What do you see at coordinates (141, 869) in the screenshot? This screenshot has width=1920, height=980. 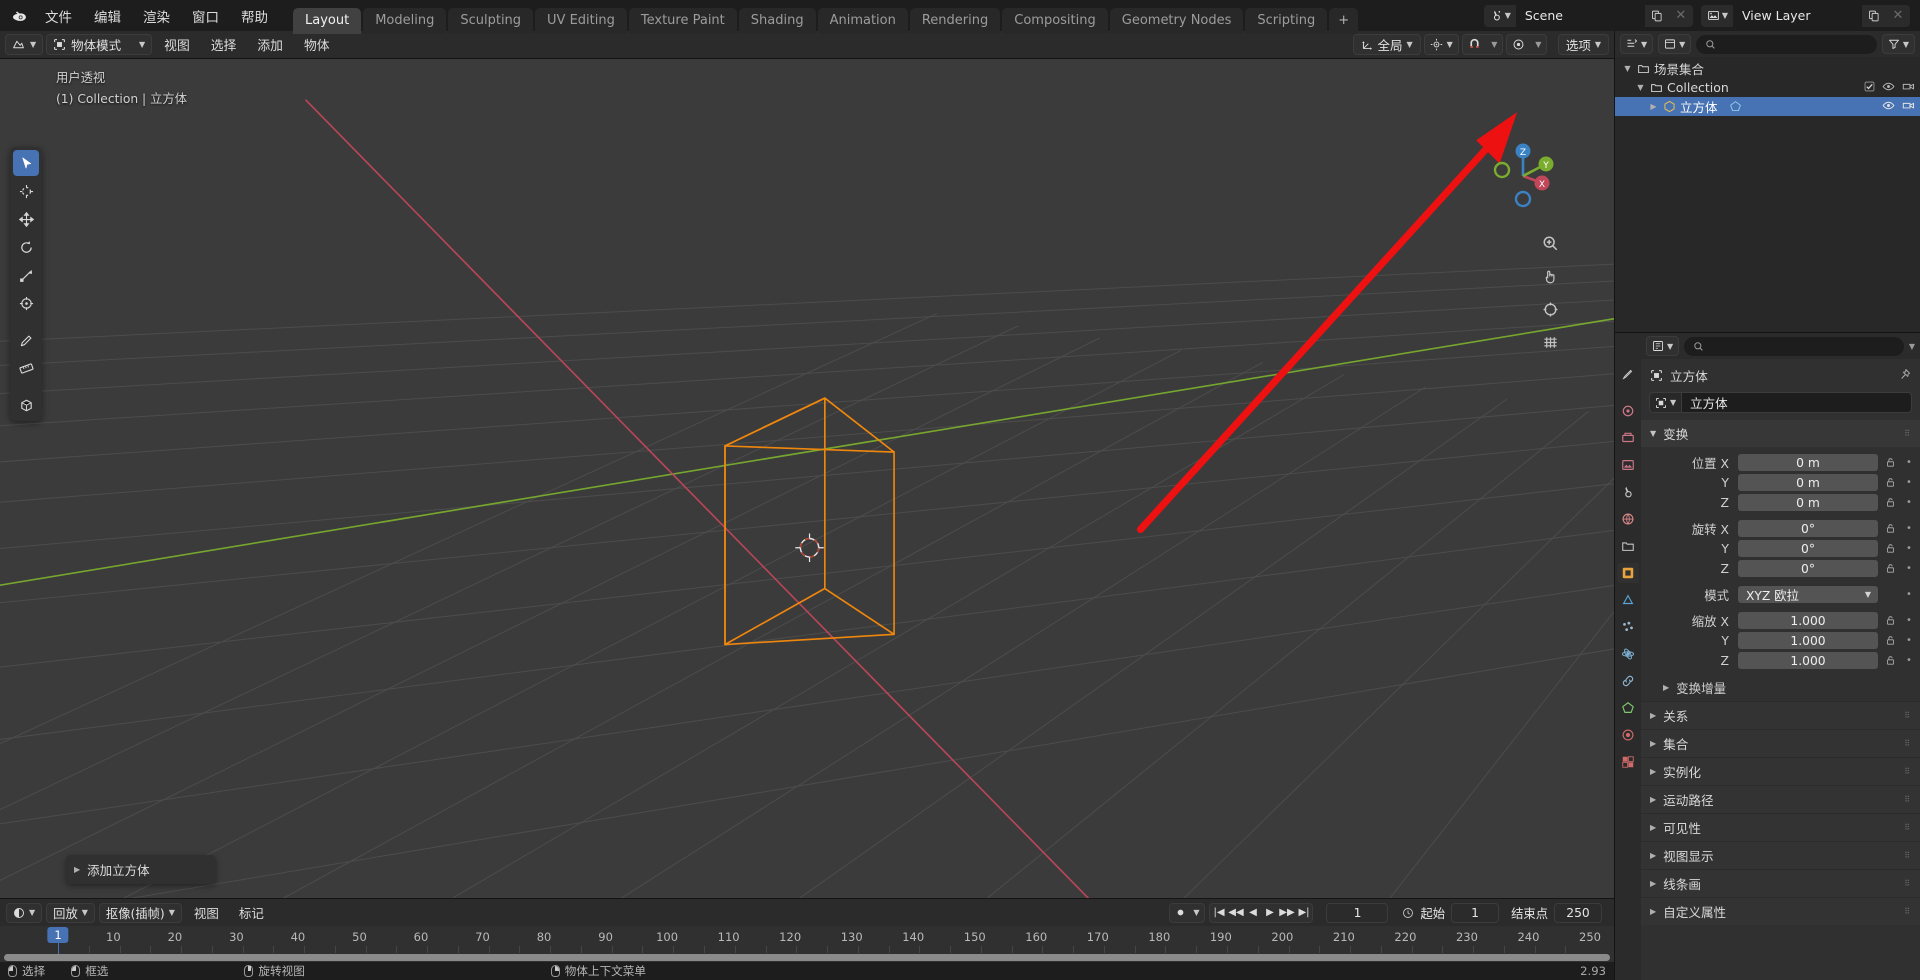 I see `operator-redo-panel: ▶ 添加立方体` at bounding box center [141, 869].